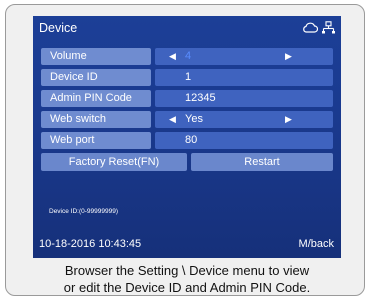 The image size is (374, 303). I want to click on row-label-web-port: Web port, so click(96, 140).